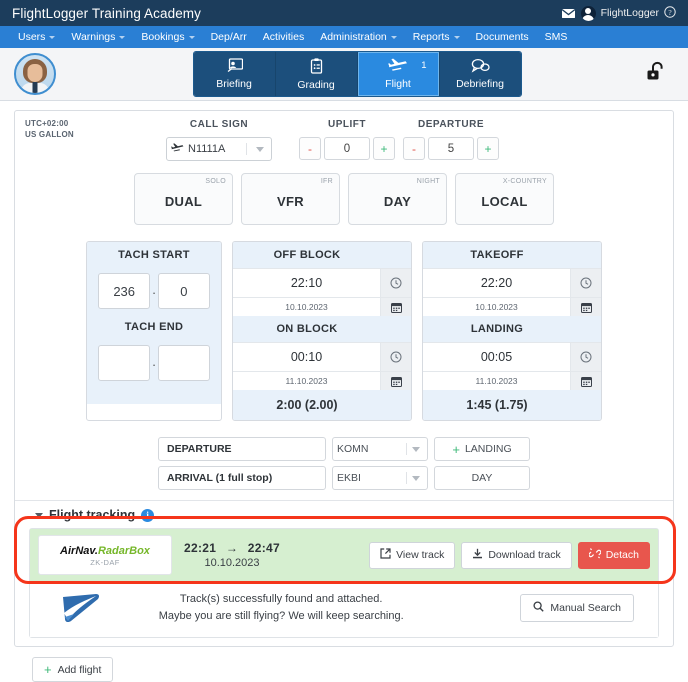  I want to click on arrival-row: ARRIVAL (1 full stop) EKBI DAY, so click(344, 478).